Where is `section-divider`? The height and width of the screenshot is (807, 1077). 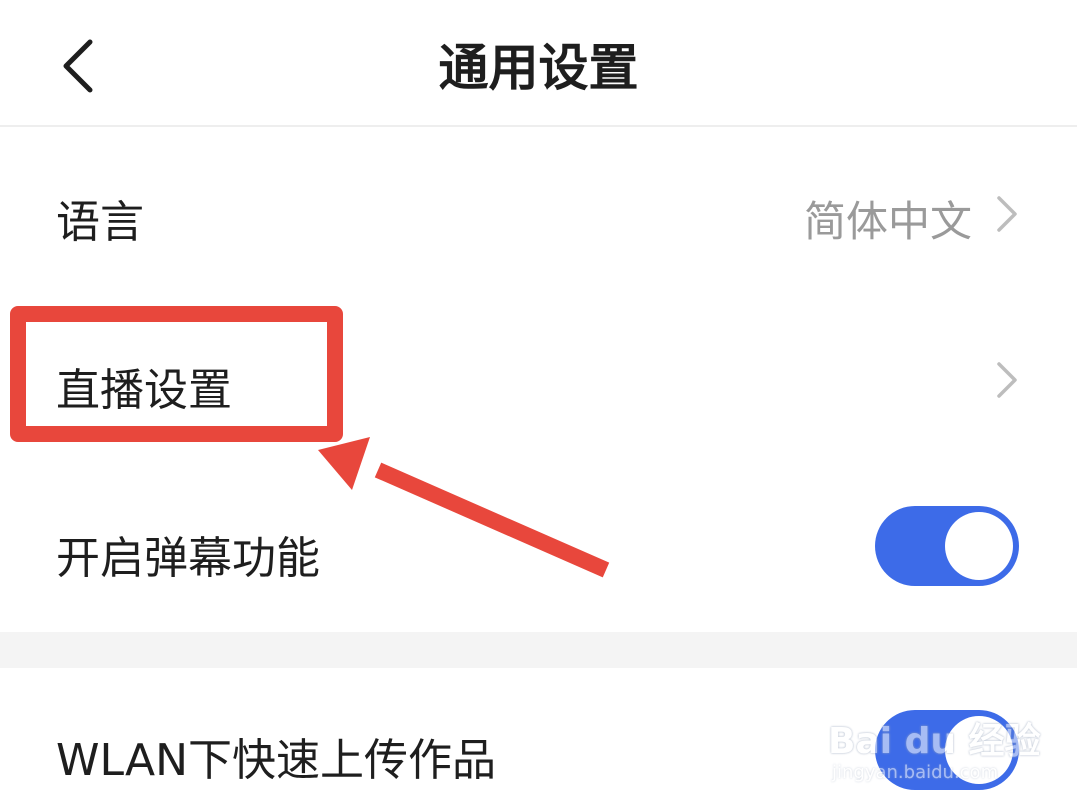
section-divider is located at coordinates (538, 650).